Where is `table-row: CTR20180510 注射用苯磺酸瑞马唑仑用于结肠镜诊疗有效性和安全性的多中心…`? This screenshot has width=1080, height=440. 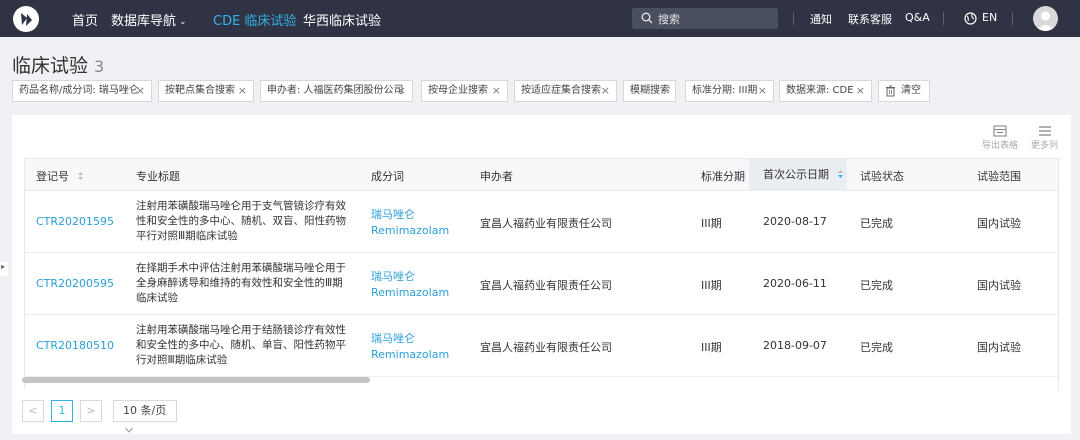
table-row: CTR20180510 注射用苯磺酸瑞马唑仑用于结肠镜诊疗有效性和安全性的多中心… is located at coordinates (541, 346).